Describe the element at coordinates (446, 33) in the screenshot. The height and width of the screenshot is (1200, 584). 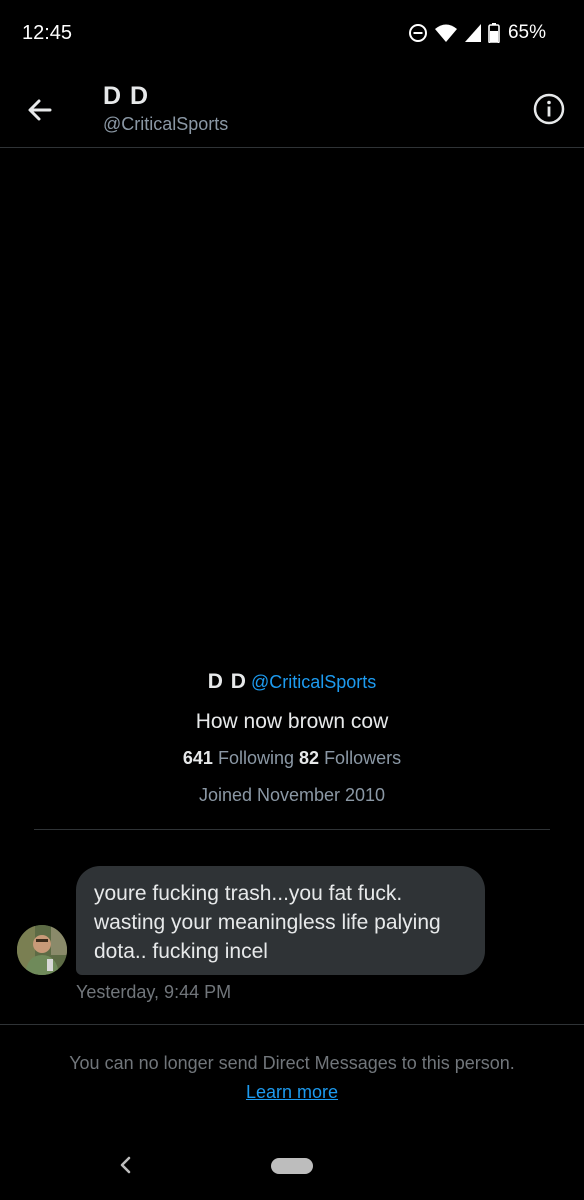
I see `wifi-icon` at that location.